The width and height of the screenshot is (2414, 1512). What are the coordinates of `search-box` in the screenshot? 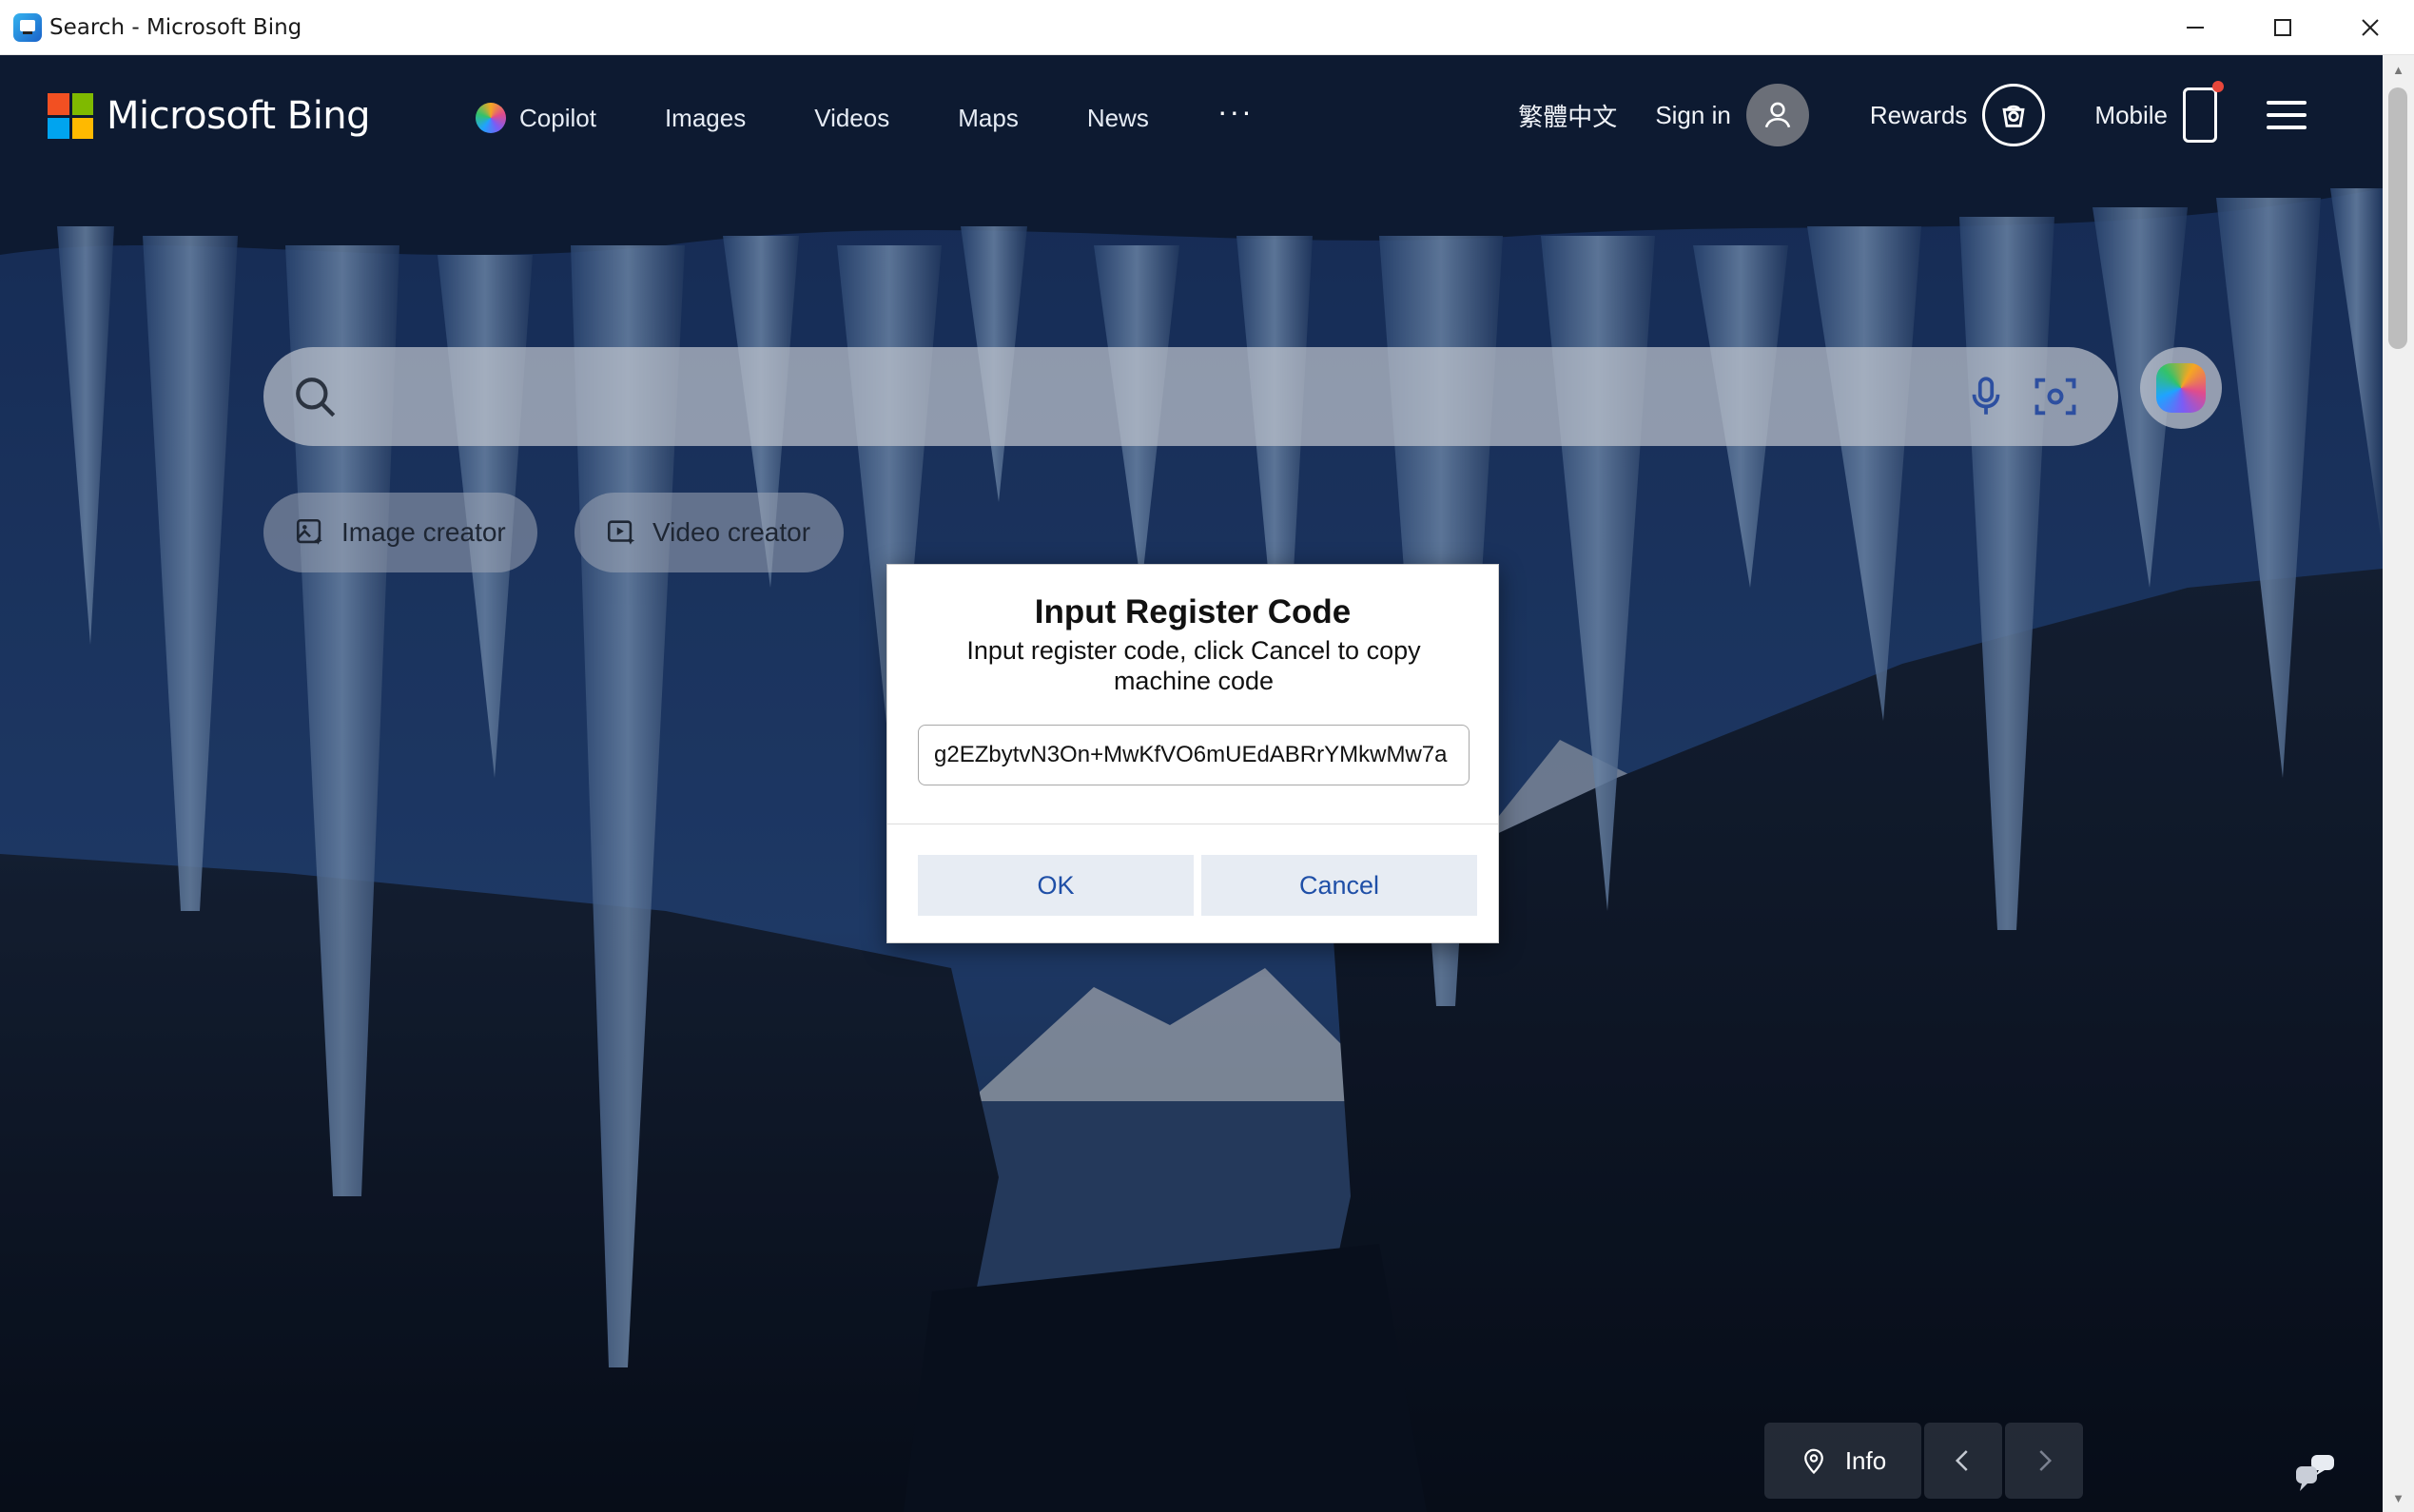 It's located at (1190, 397).